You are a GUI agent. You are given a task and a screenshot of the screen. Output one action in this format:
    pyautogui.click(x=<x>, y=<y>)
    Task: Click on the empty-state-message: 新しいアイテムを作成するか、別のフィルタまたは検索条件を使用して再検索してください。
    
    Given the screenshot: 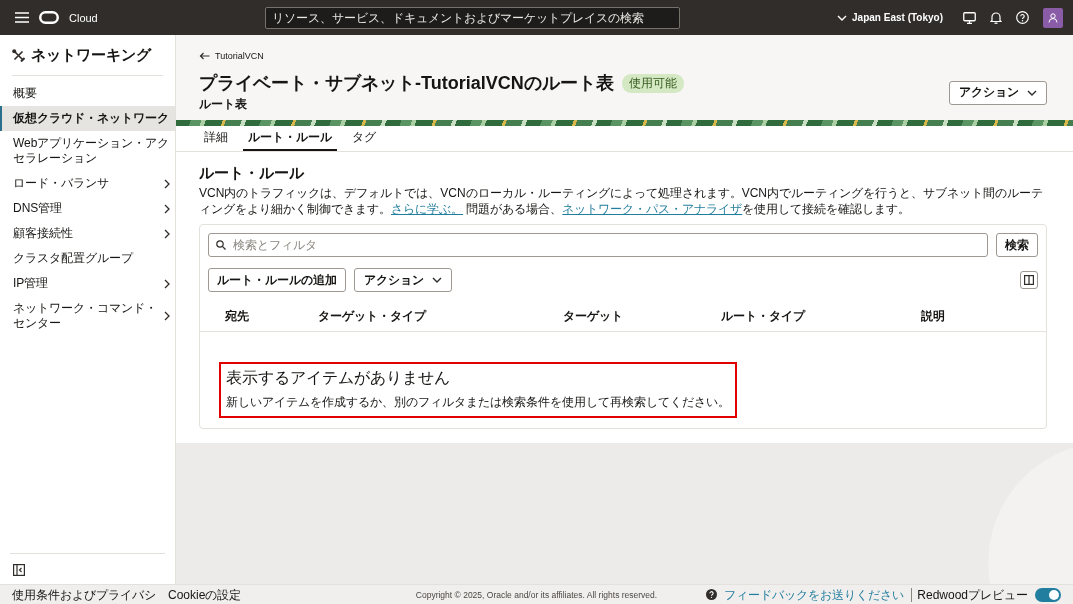 What is the action you would take?
    pyautogui.click(x=478, y=402)
    